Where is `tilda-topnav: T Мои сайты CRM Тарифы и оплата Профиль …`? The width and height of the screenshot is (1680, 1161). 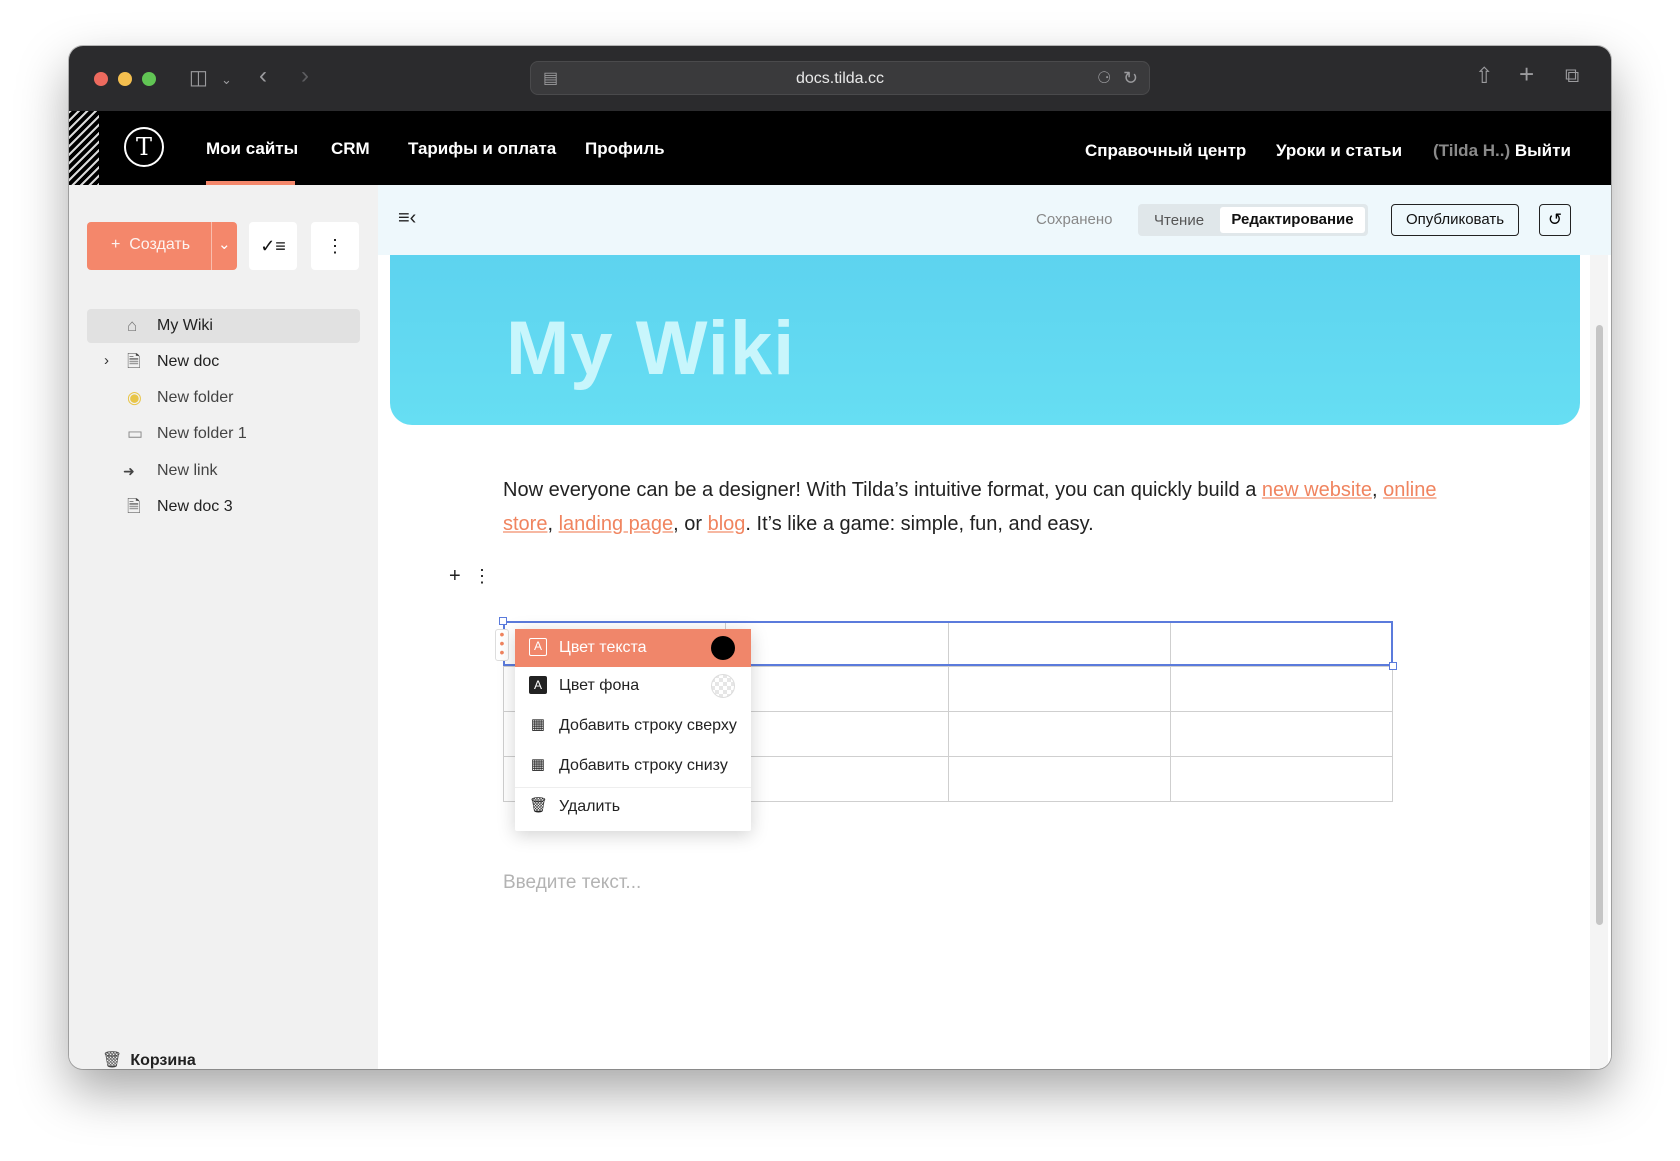
tilda-topnav: T Мои сайты CRM Тарифы и оплата Профиль … is located at coordinates (840, 148).